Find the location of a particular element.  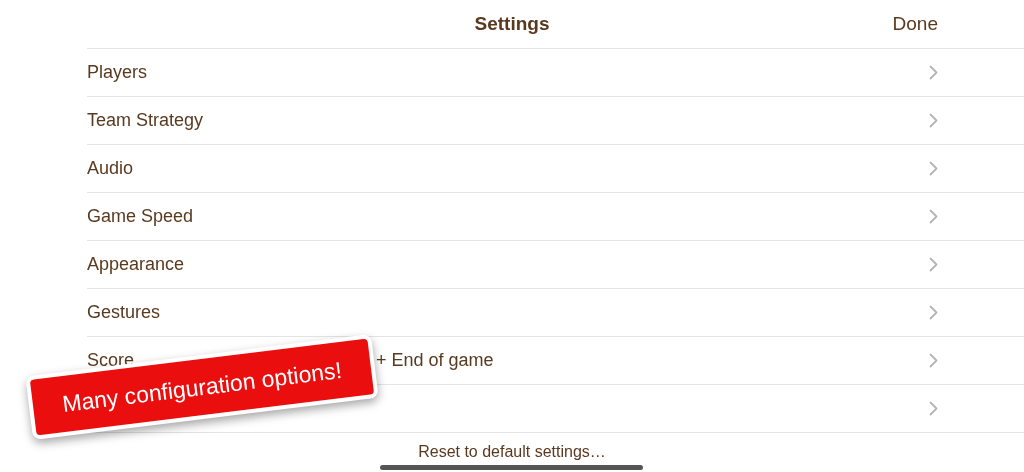

row-label: Game Speed is located at coordinates (140, 216).